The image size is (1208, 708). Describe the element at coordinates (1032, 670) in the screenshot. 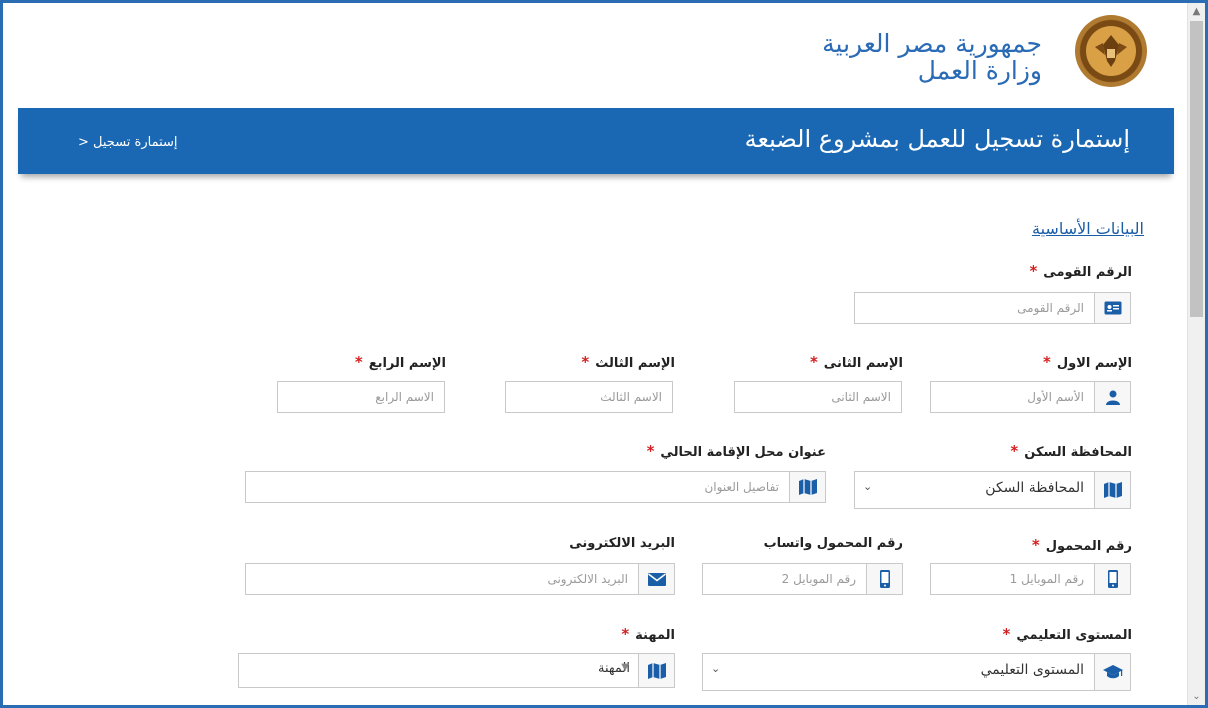

I see `education-value: المستوى التعليمي` at that location.